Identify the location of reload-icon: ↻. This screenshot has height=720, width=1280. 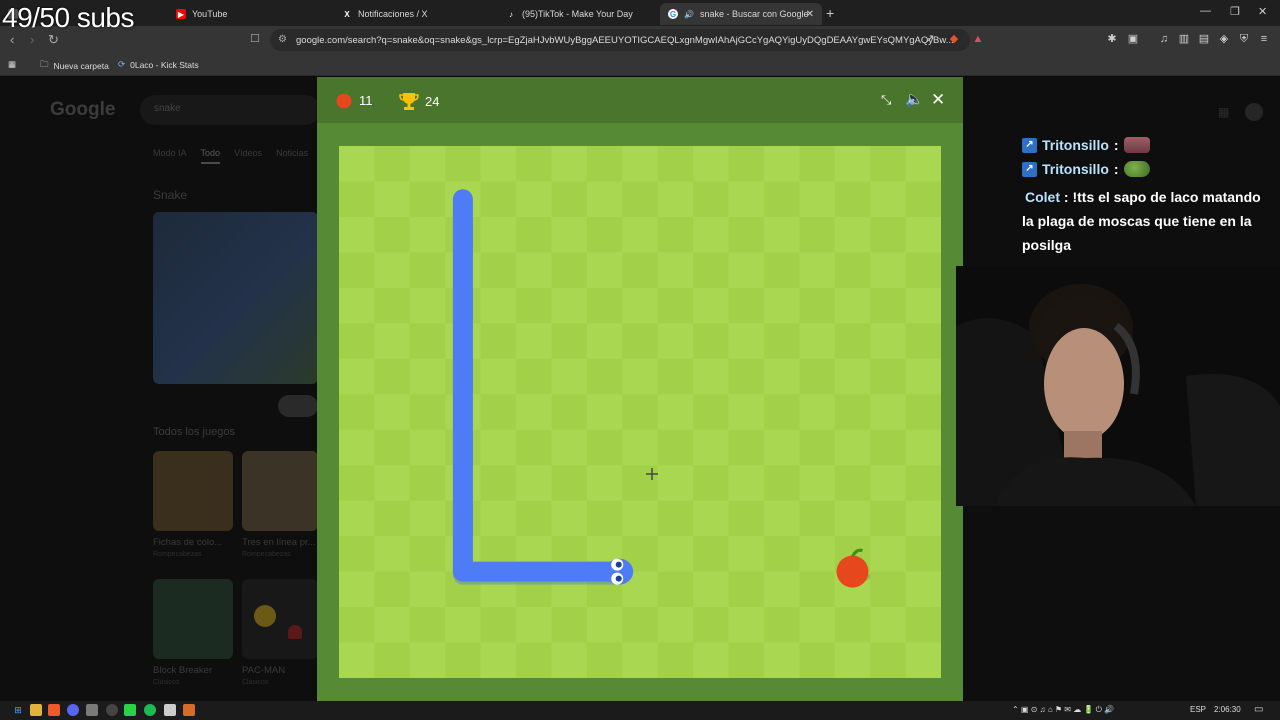
(53, 40).